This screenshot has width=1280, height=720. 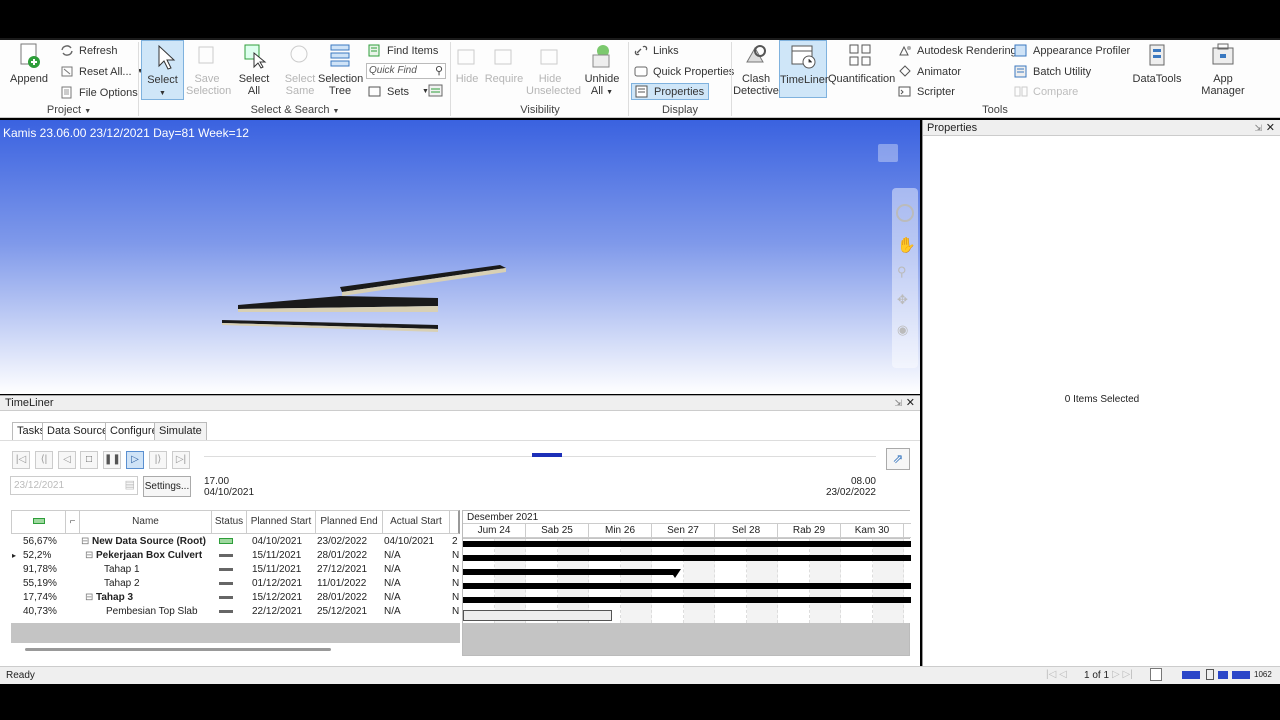 What do you see at coordinates (38, 522) in the screenshot?
I see `active-column-header` at bounding box center [38, 522].